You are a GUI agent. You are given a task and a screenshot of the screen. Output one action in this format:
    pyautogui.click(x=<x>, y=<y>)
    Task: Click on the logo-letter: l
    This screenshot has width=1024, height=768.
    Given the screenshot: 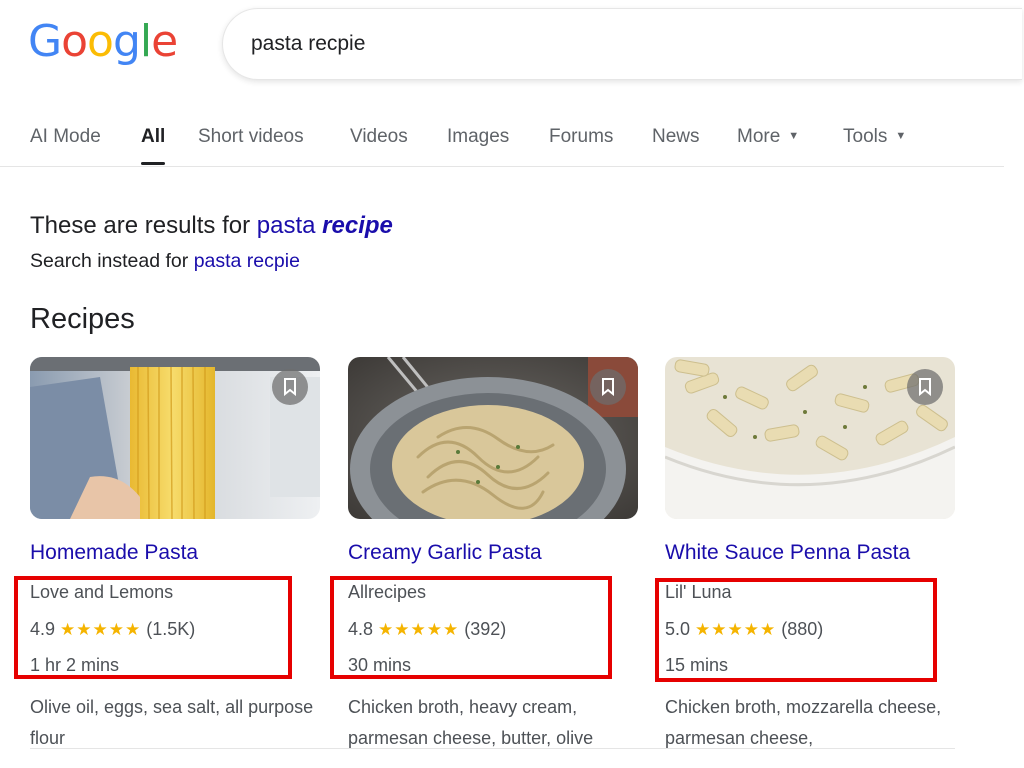 What is the action you would take?
    pyautogui.click(x=145, y=41)
    